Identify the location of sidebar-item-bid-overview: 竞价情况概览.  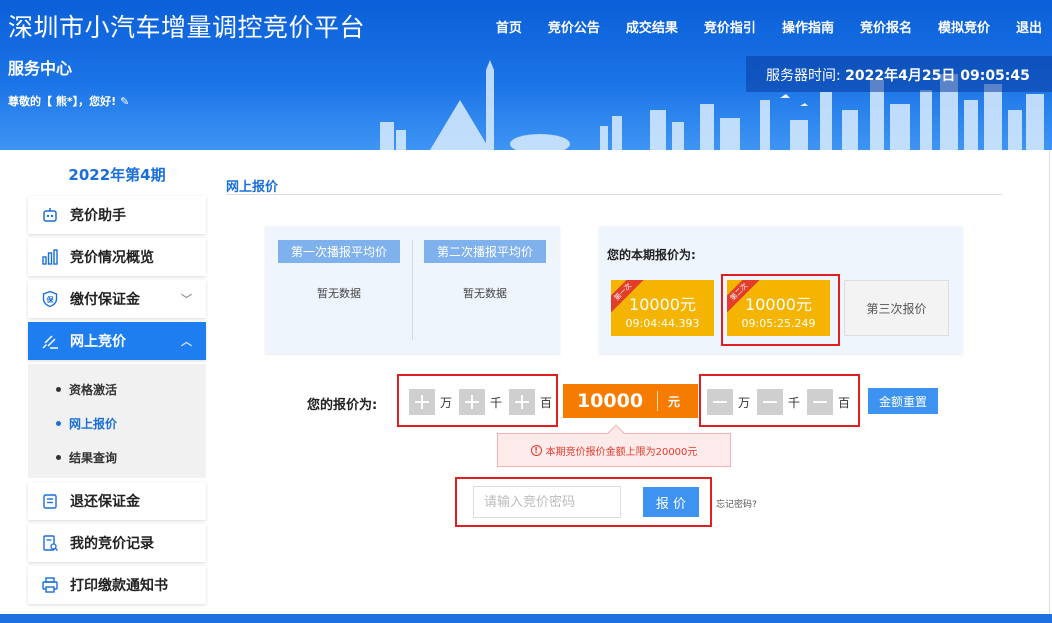
(117, 257).